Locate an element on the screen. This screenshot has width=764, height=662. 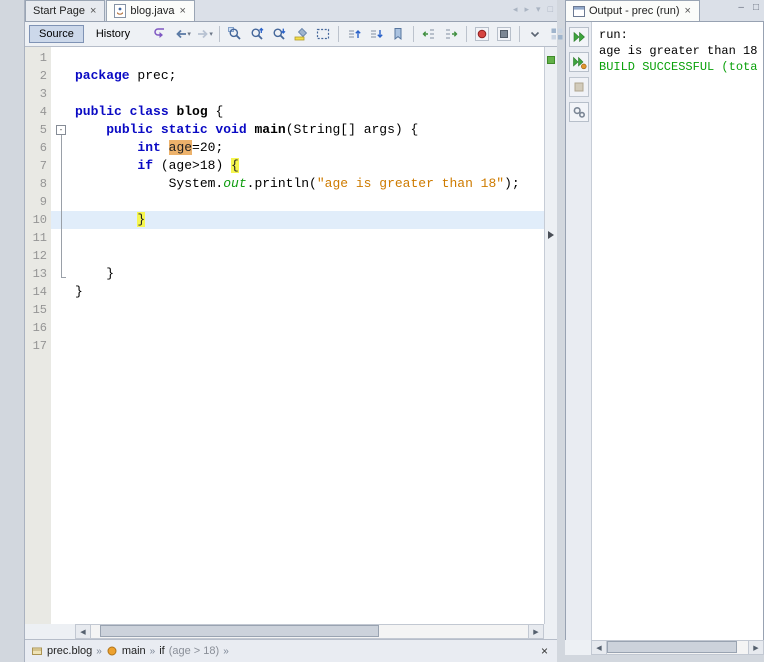
breadcrumb-item: main is located at coordinates (126, 651).